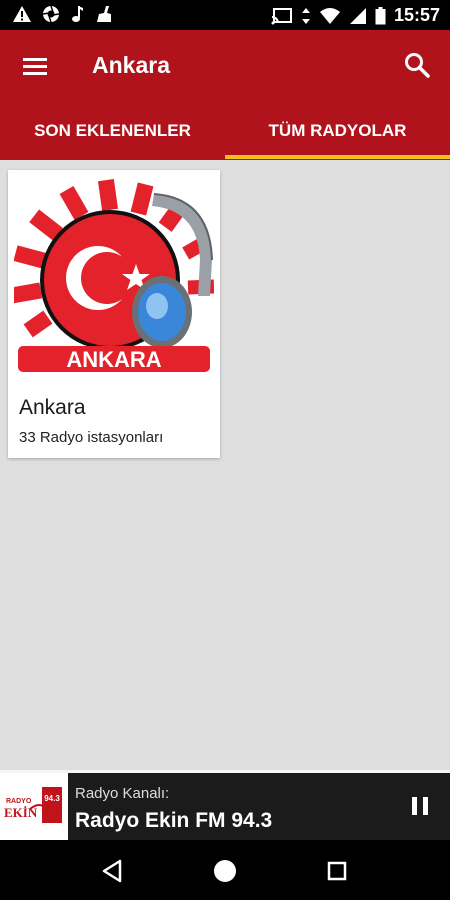  I want to click on station-logo: RADYO EKİN 94.3, so click(34, 806).